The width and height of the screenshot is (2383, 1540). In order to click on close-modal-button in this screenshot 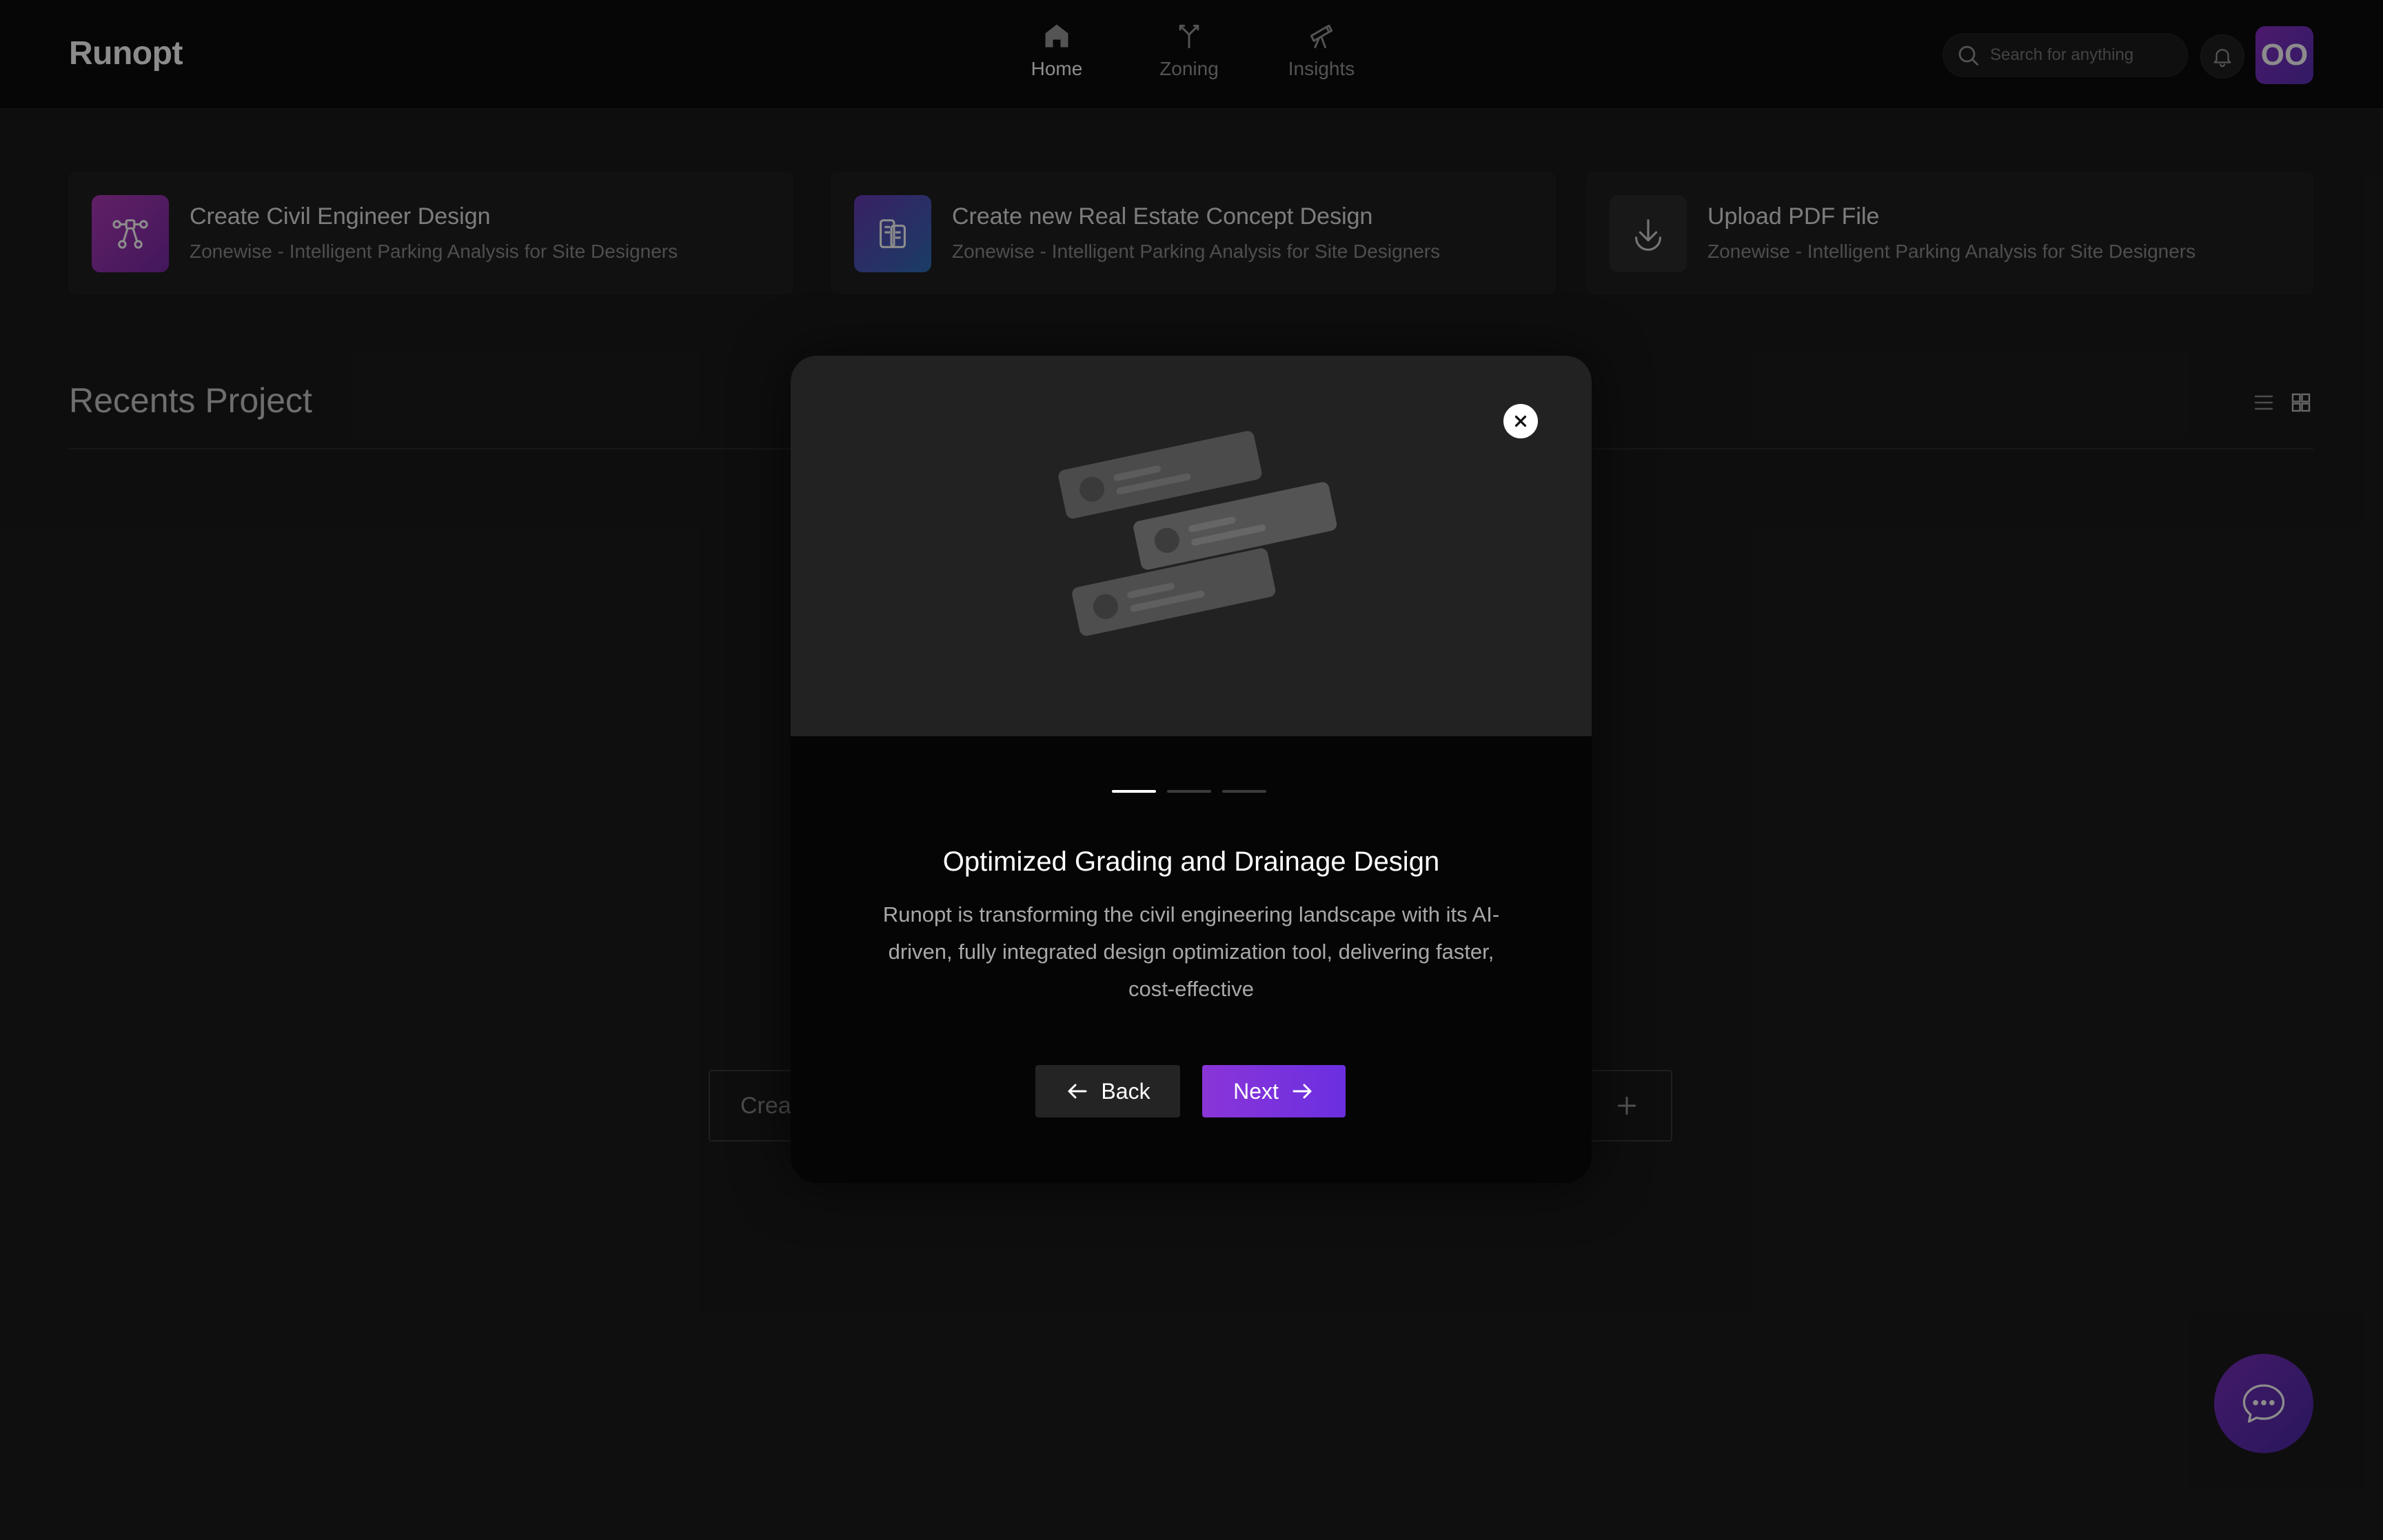, I will do `click(1520, 421)`.